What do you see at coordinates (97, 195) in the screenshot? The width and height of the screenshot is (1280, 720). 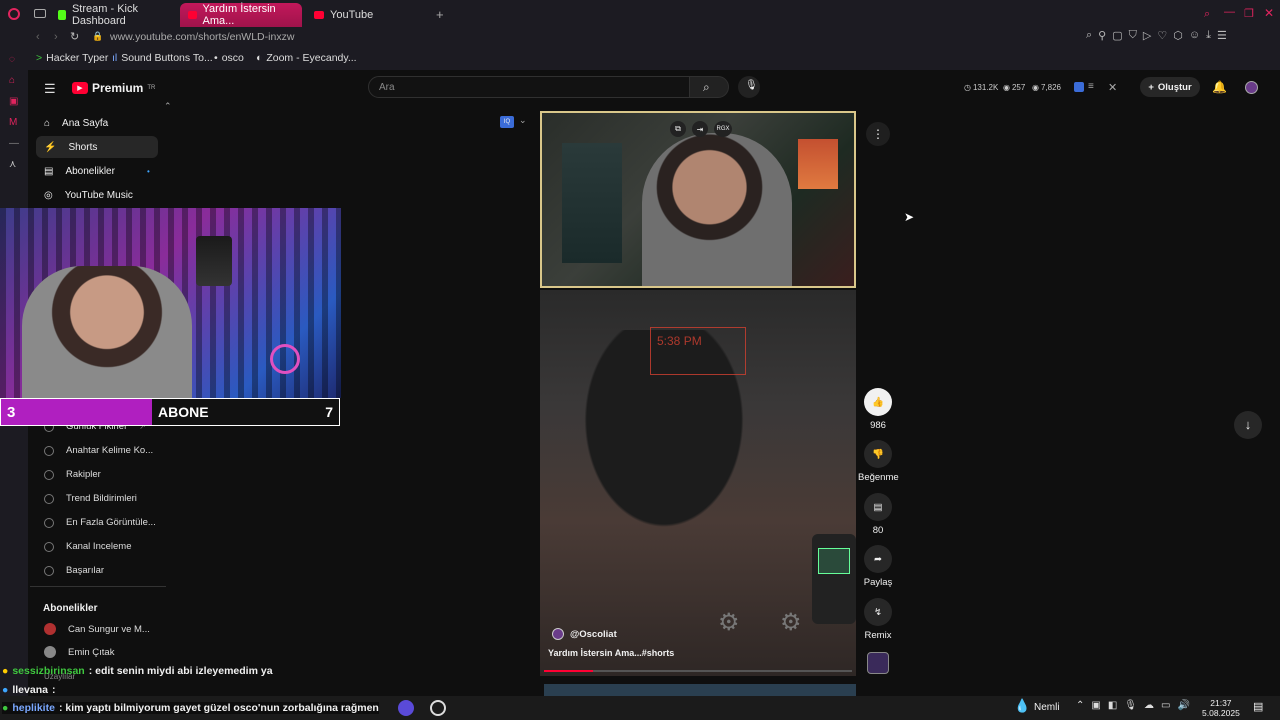 I see `nav-youtube-music: ◎ YouTube Music` at bounding box center [97, 195].